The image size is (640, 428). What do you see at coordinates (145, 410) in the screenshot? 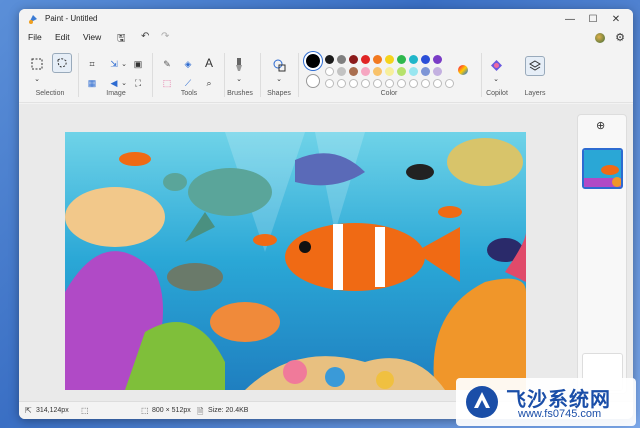
I see `canvas-size-icon: ⬚` at bounding box center [145, 410].